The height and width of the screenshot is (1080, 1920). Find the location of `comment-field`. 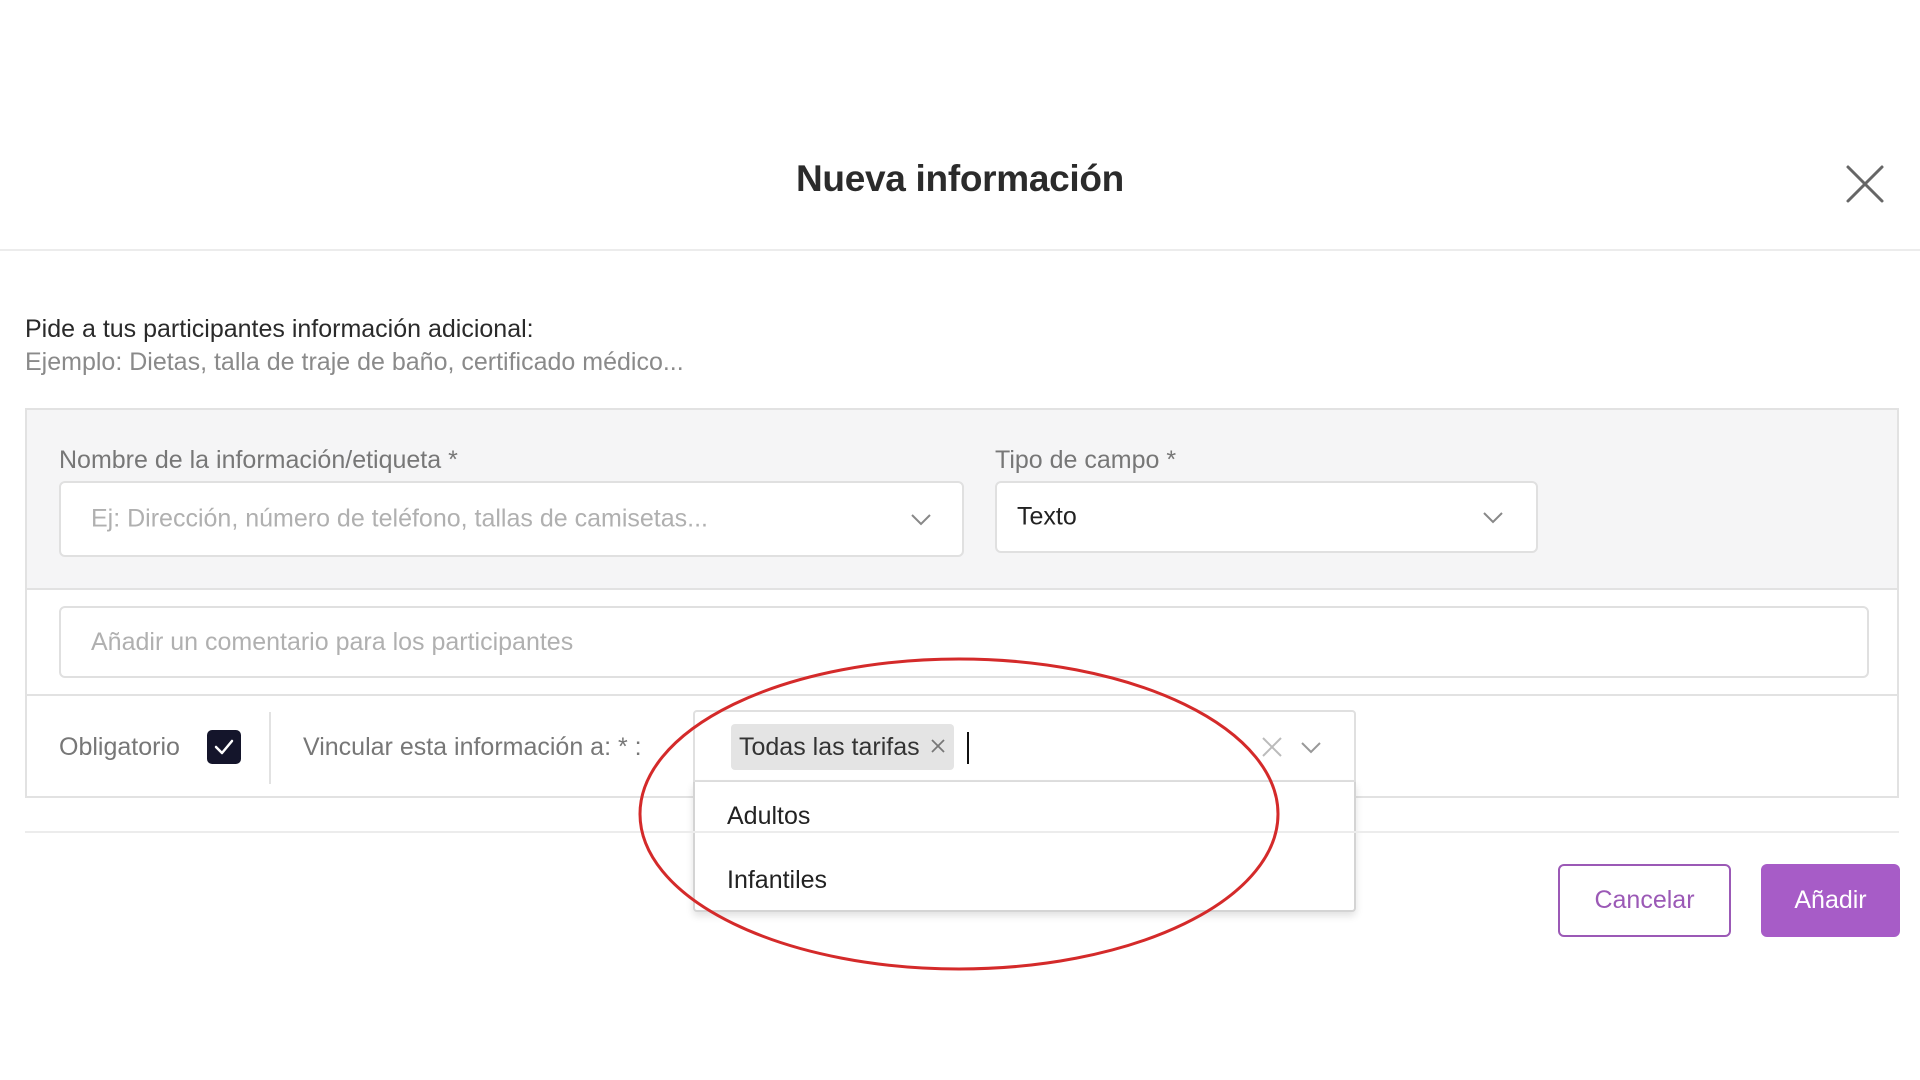

comment-field is located at coordinates (964, 642).